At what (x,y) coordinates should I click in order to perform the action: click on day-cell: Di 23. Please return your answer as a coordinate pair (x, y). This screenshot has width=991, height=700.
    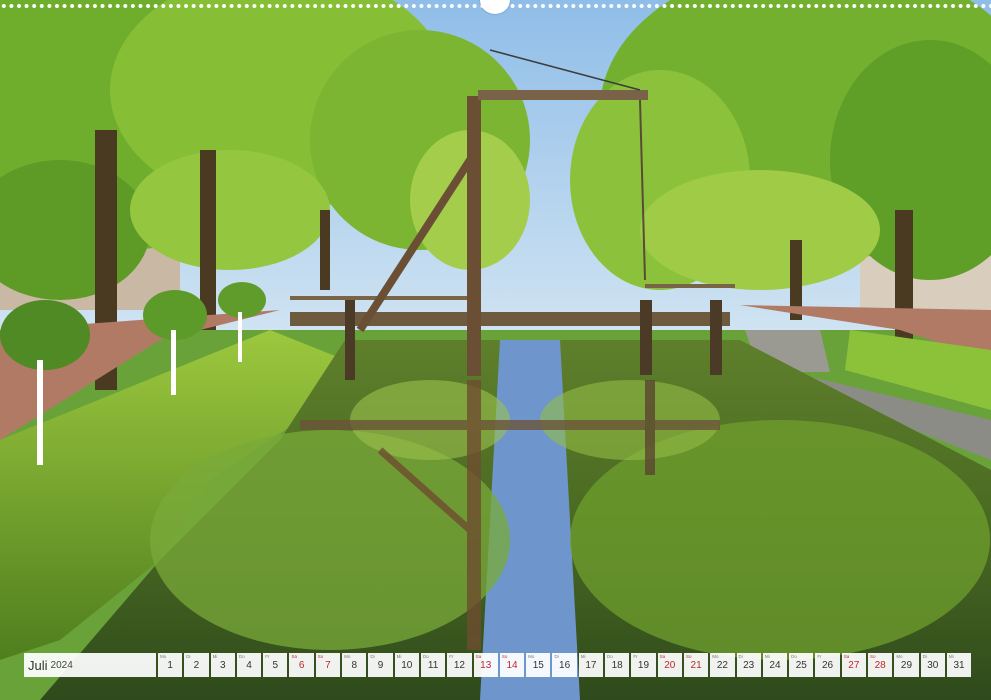
    Looking at the image, I should click on (748, 665).